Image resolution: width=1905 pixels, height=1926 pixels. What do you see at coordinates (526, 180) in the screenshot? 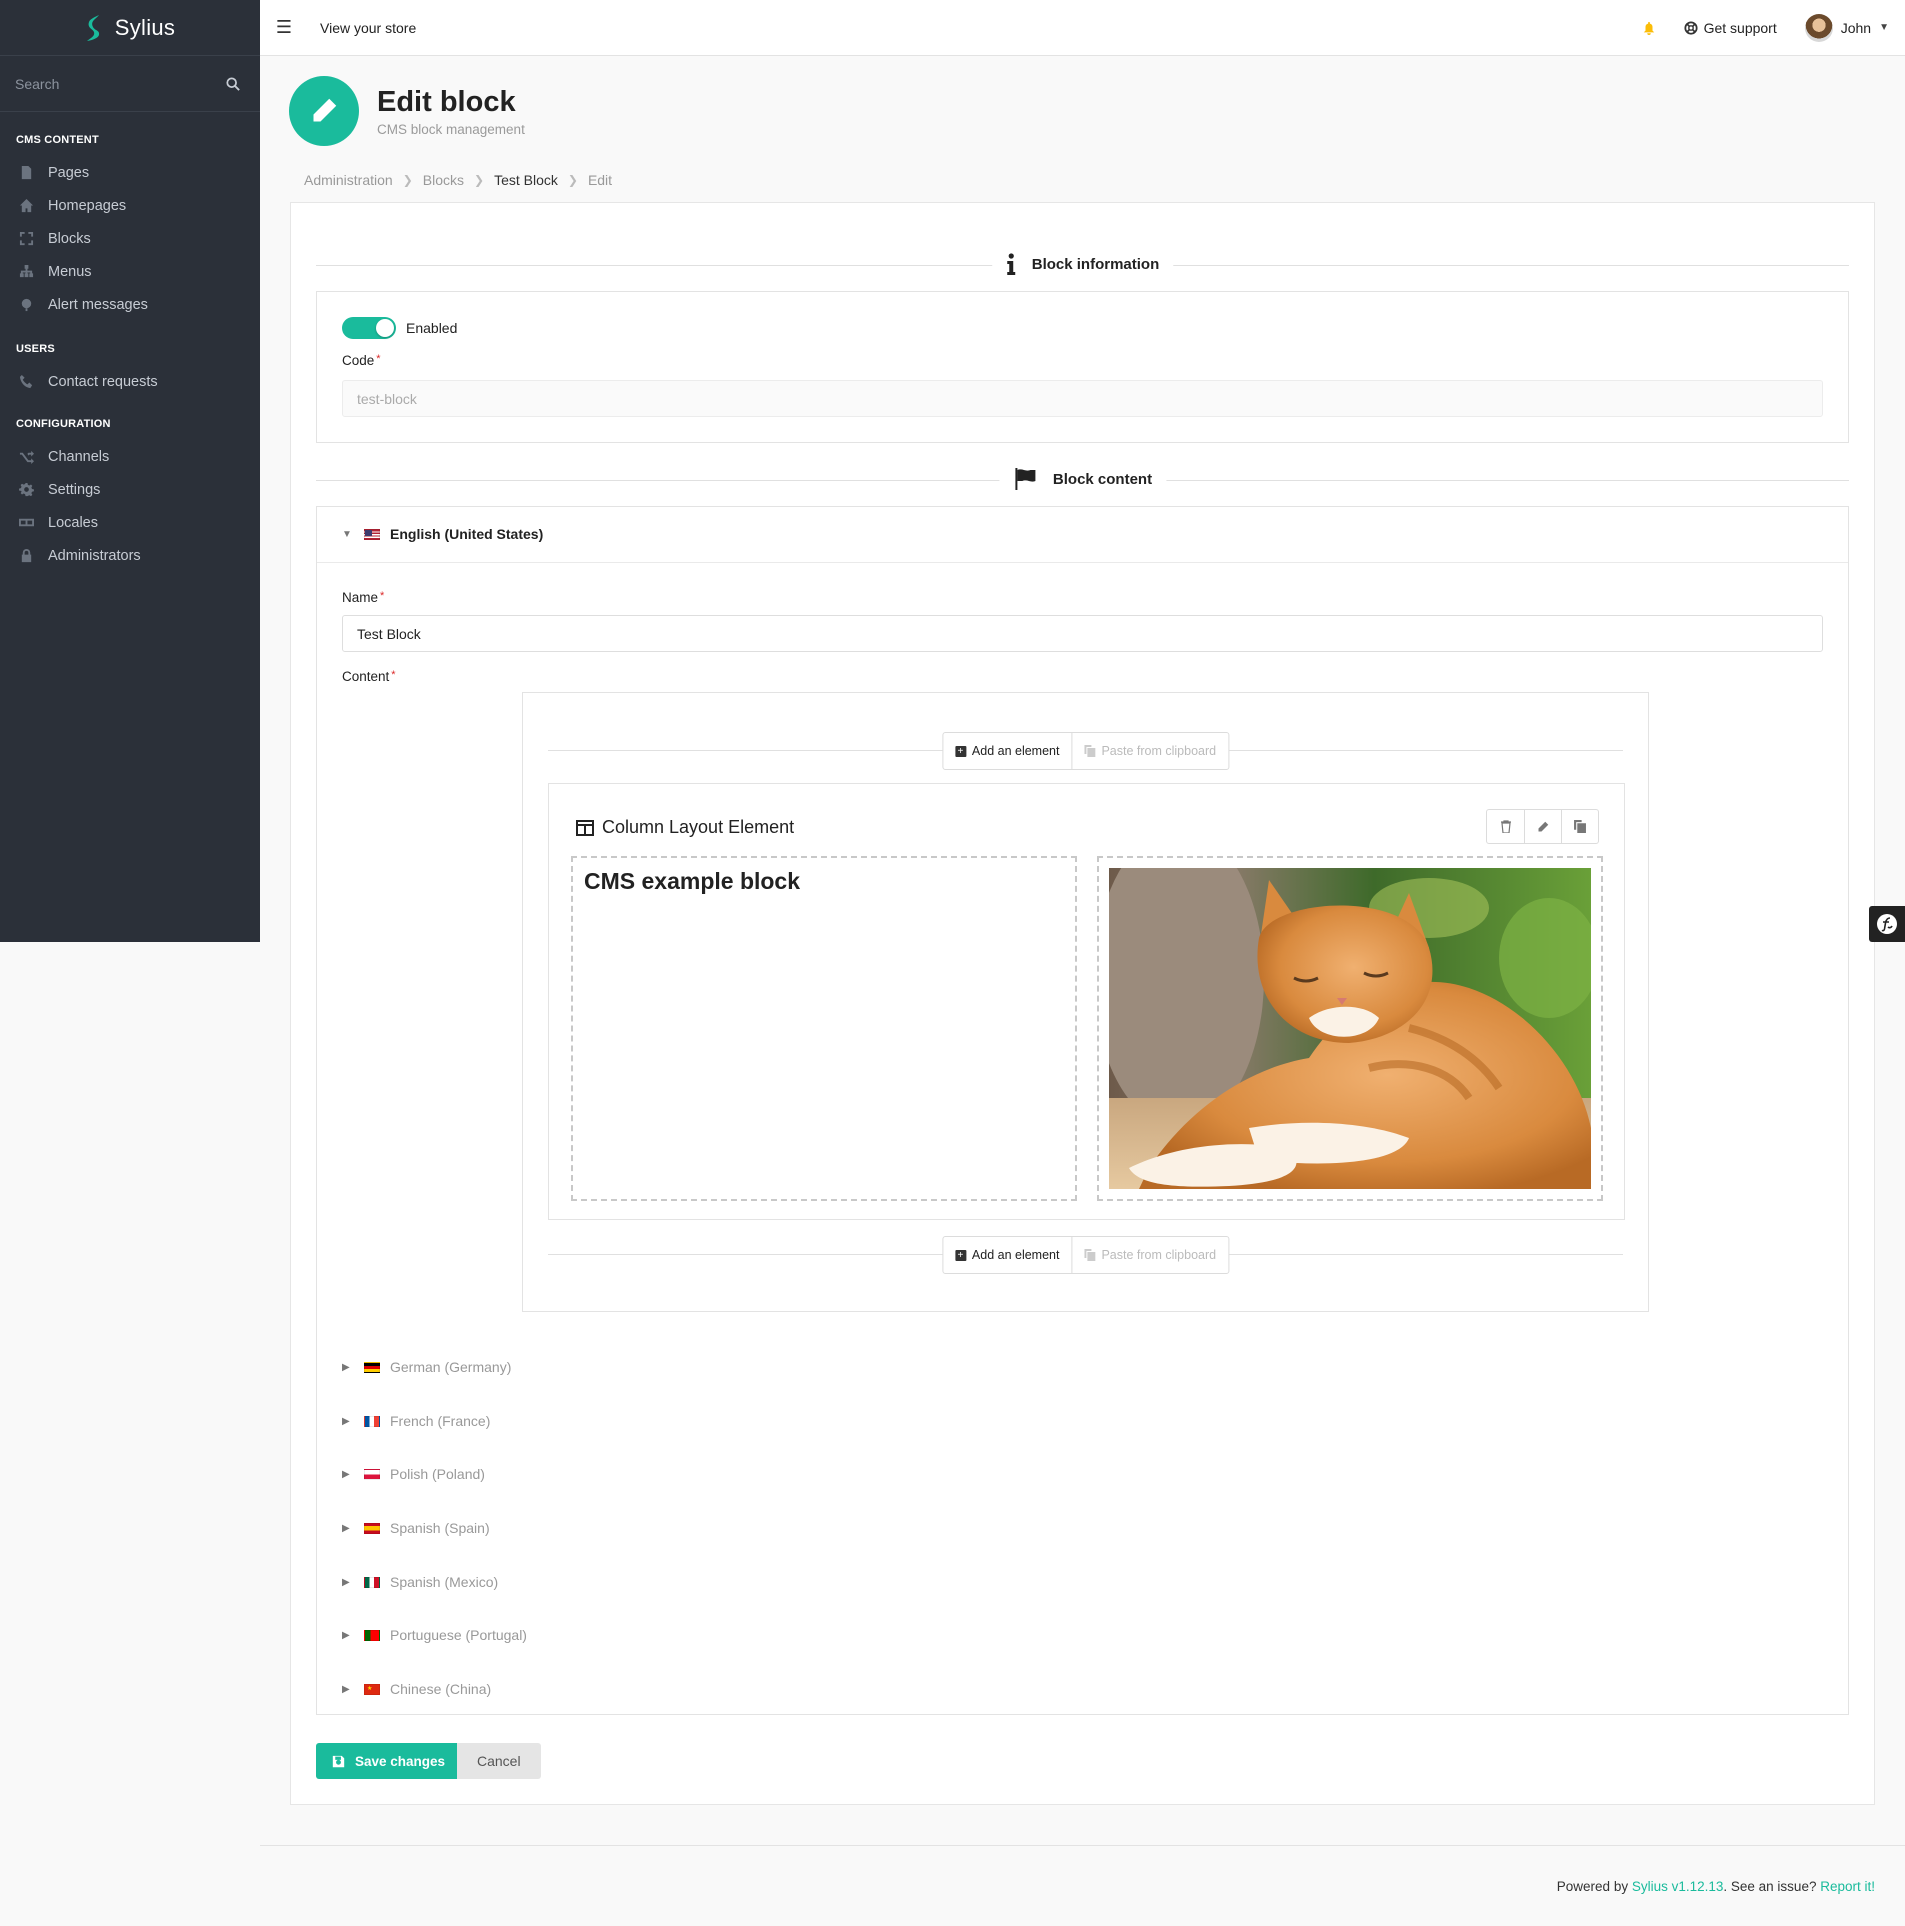
I see `breadcrumb-test-block: Test Block` at bounding box center [526, 180].